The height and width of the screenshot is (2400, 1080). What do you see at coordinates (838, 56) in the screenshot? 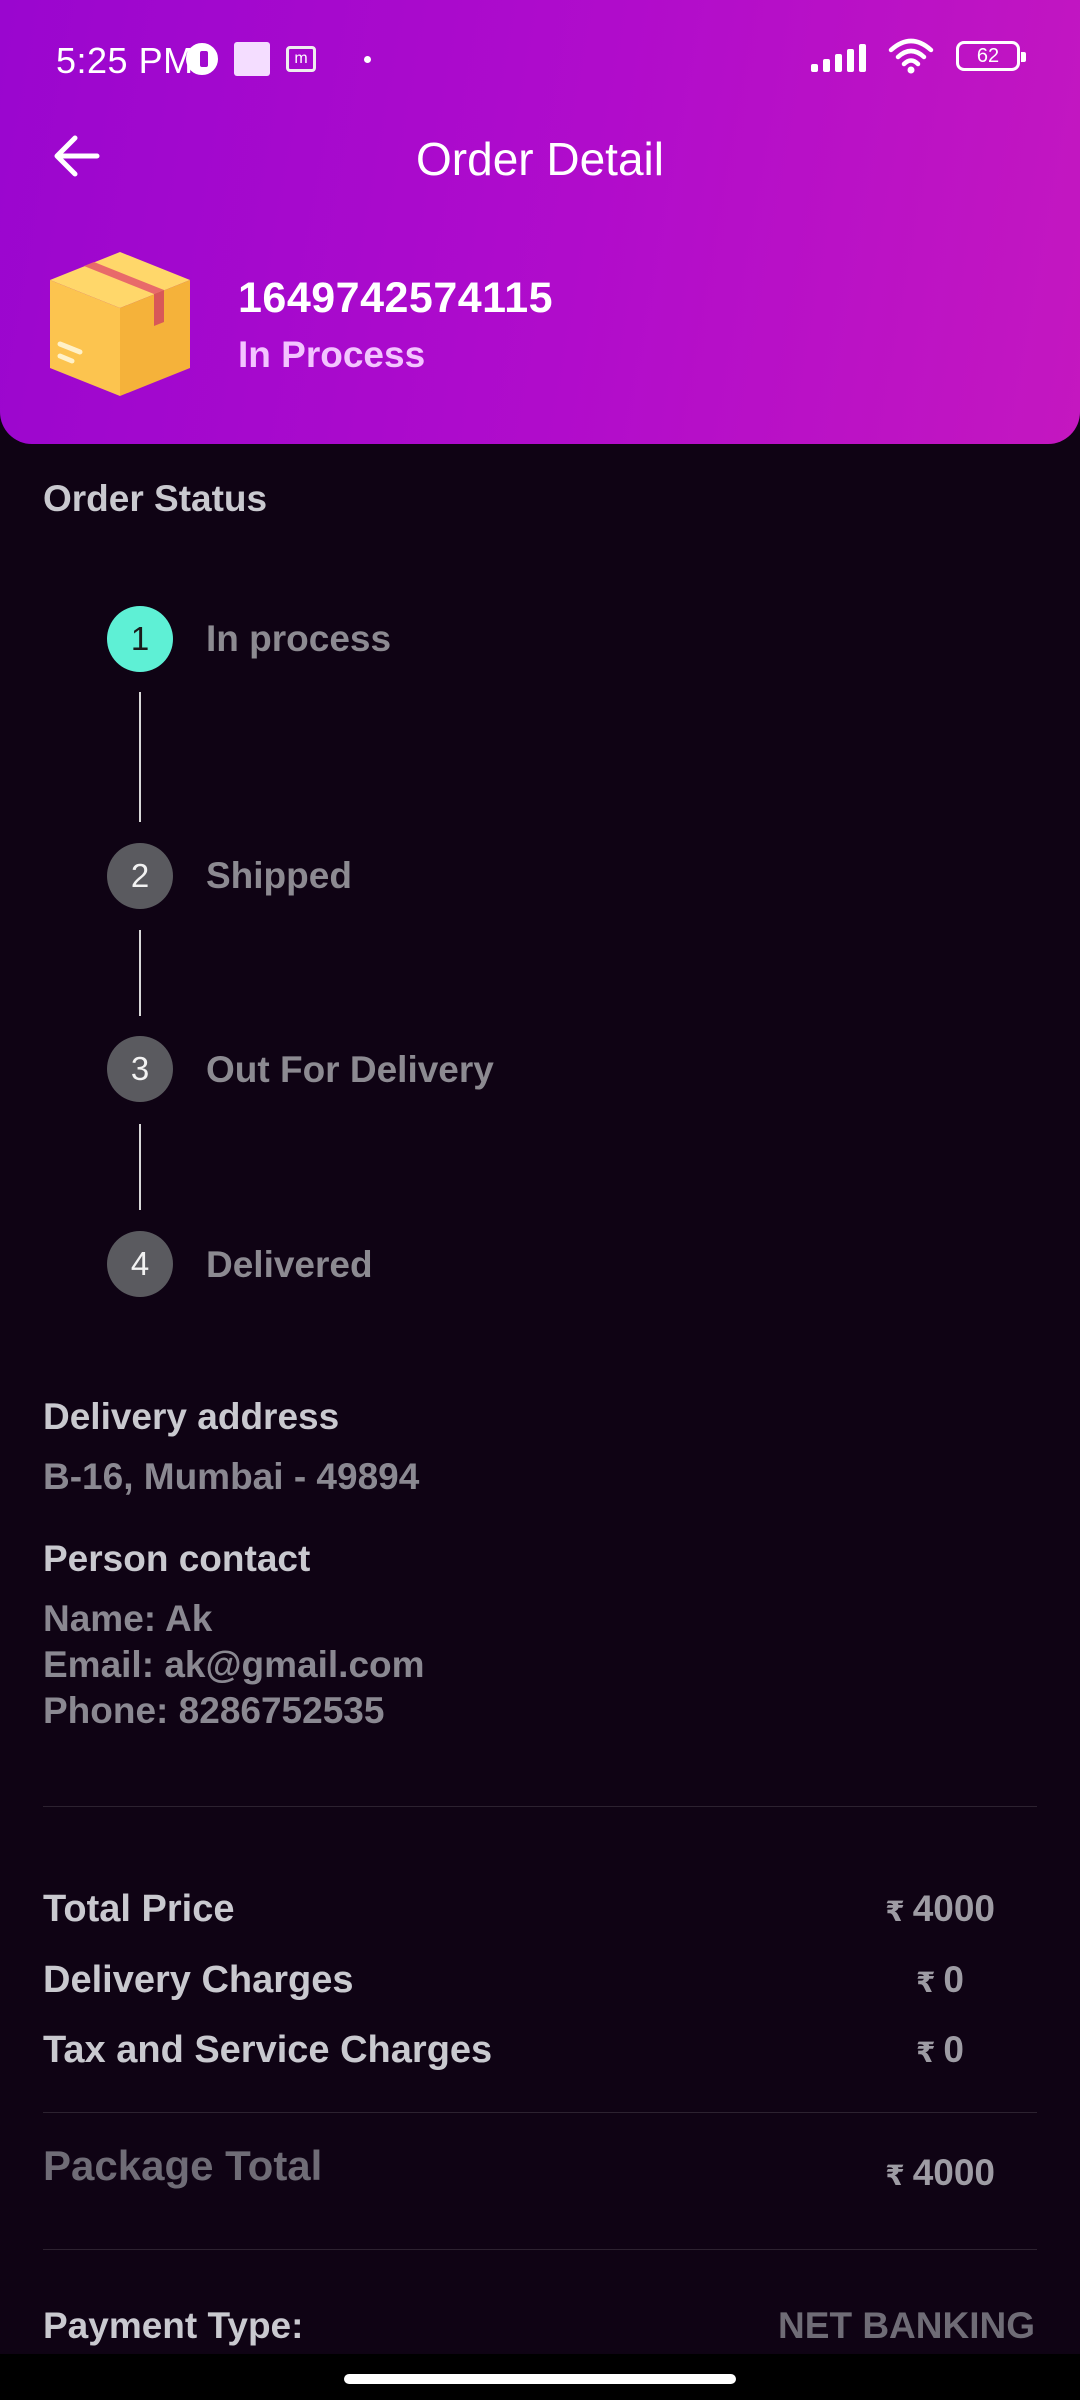
I see `signal-icon` at bounding box center [838, 56].